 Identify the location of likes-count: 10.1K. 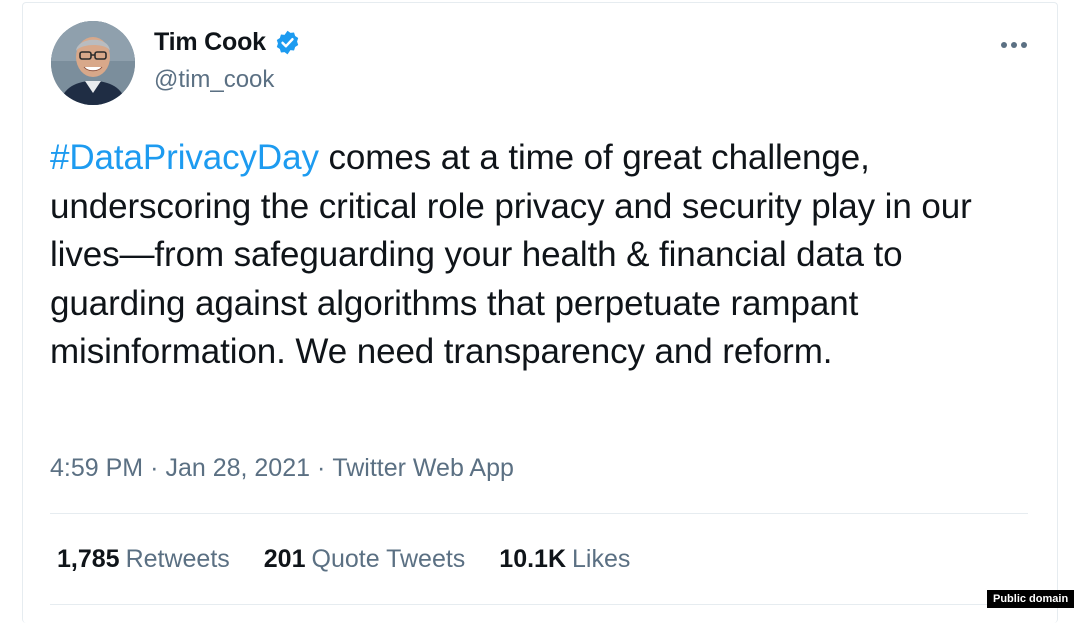
(533, 559).